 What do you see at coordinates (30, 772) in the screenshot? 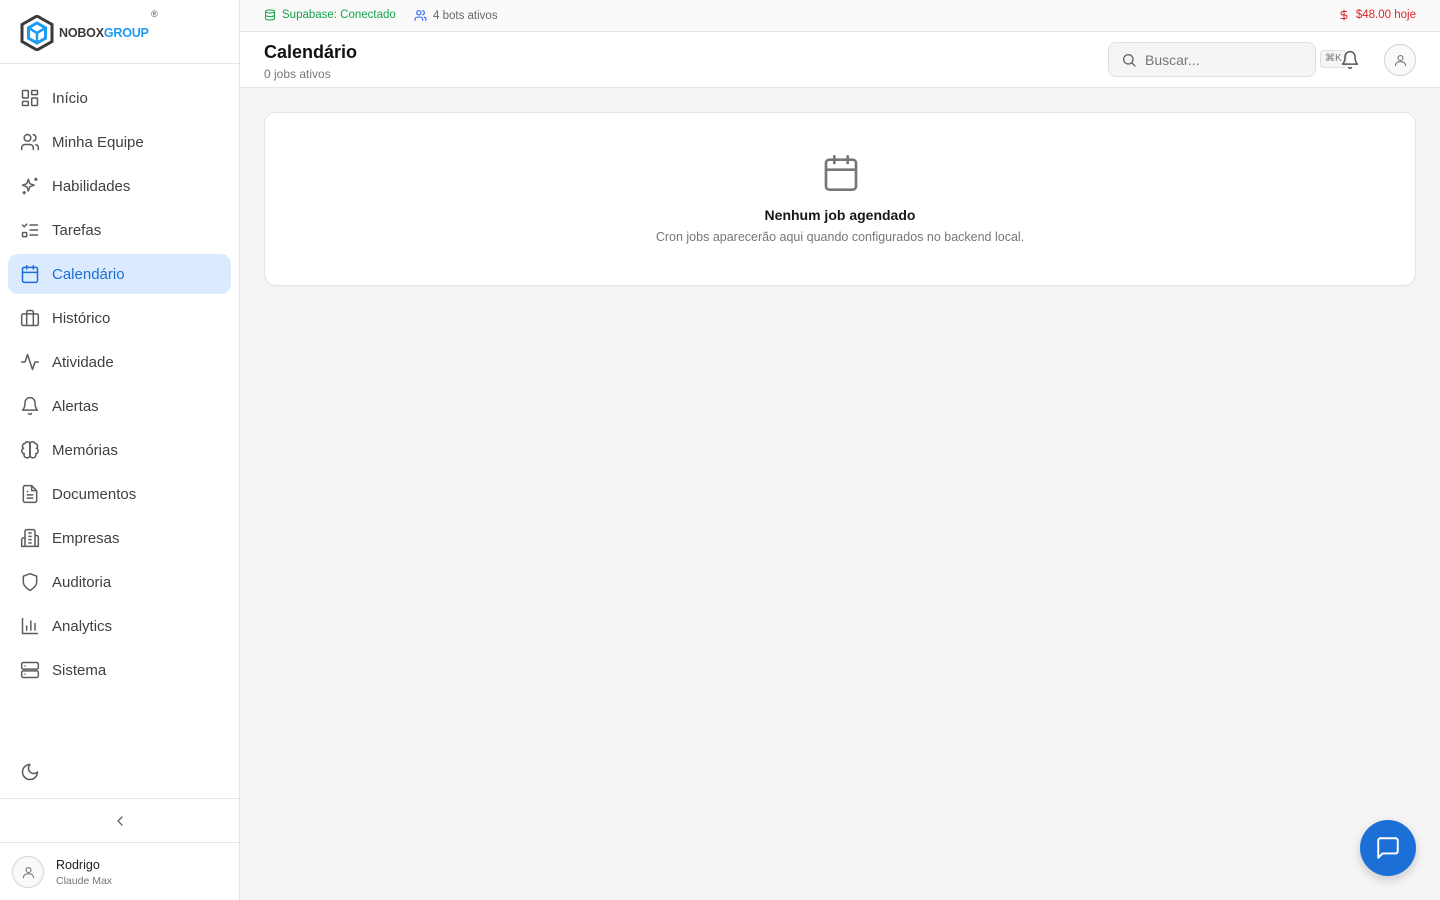
I see `theme-toggle-moon-icon` at bounding box center [30, 772].